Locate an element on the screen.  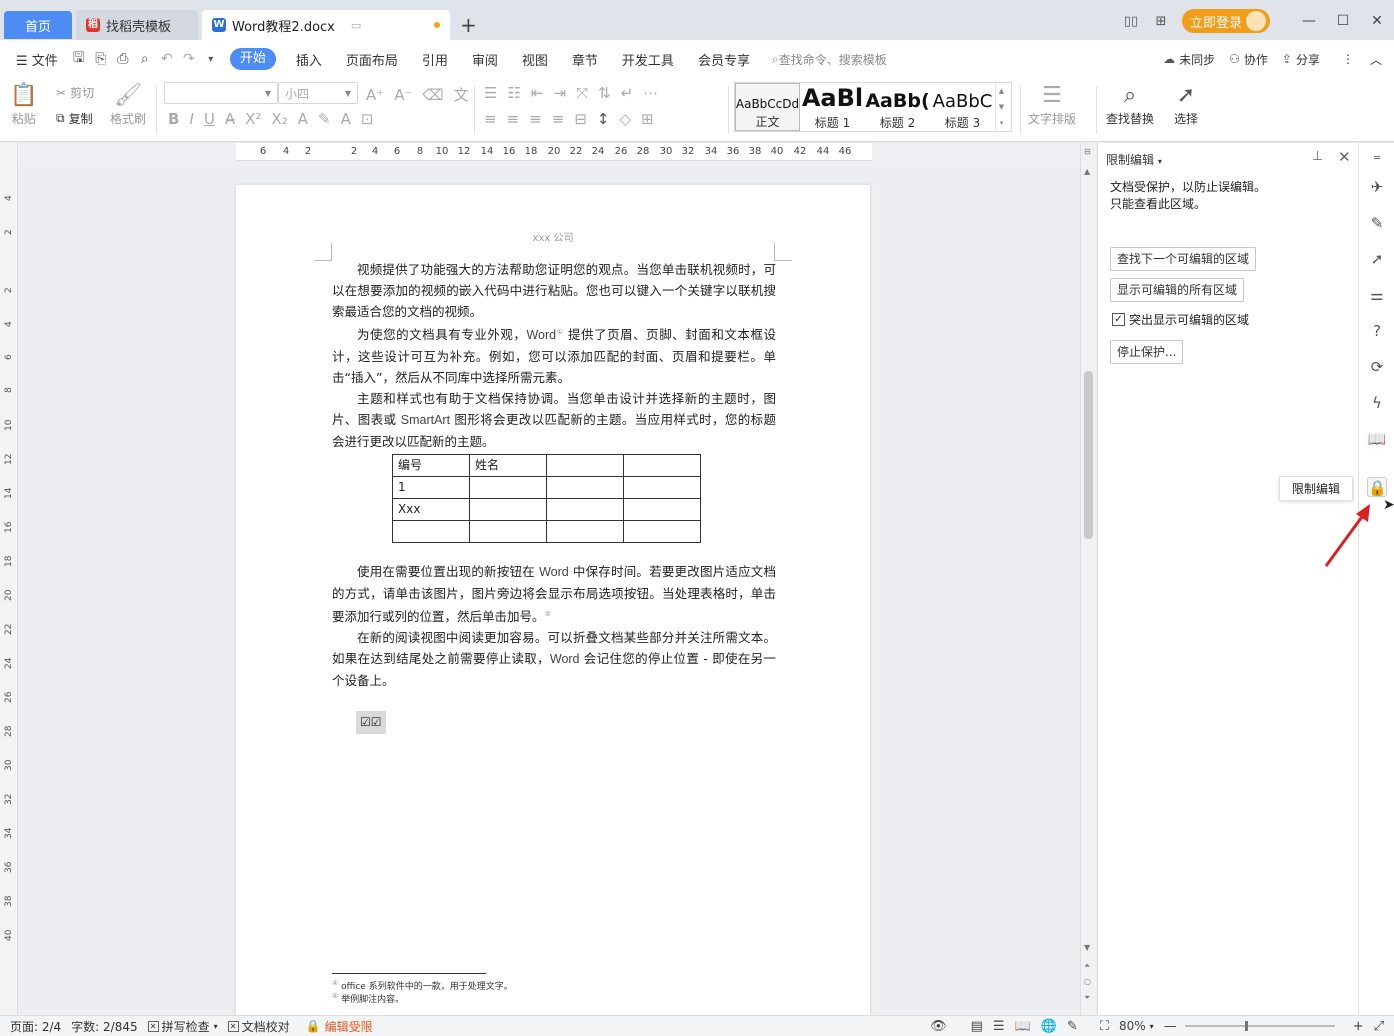
style-heading-3: AaBbC 标题 3 is located at coordinates (962, 107).